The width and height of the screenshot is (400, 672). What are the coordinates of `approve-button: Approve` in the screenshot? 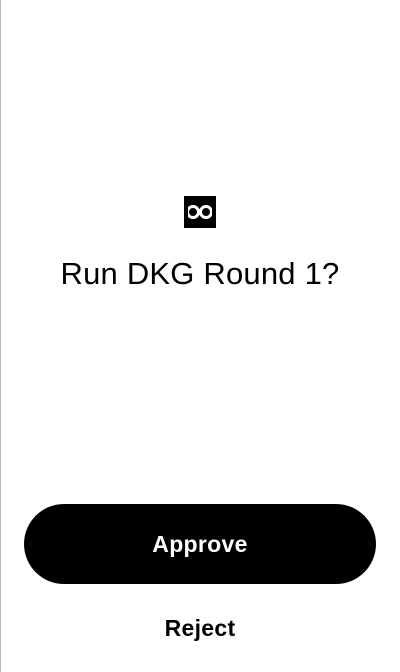 It's located at (200, 544).